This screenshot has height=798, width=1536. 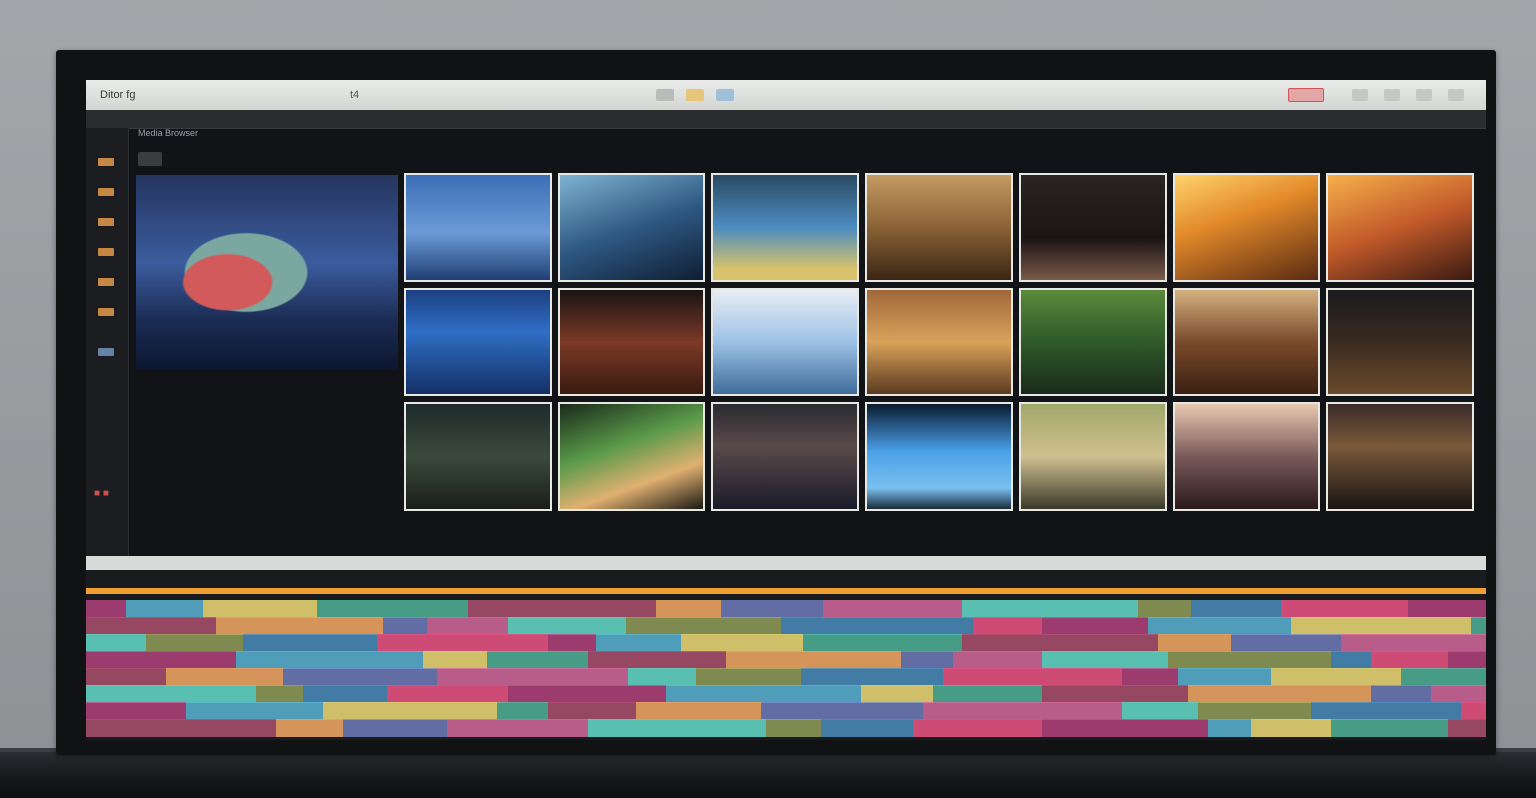 What do you see at coordinates (786, 591) in the screenshot?
I see `timeline-progress` at bounding box center [786, 591].